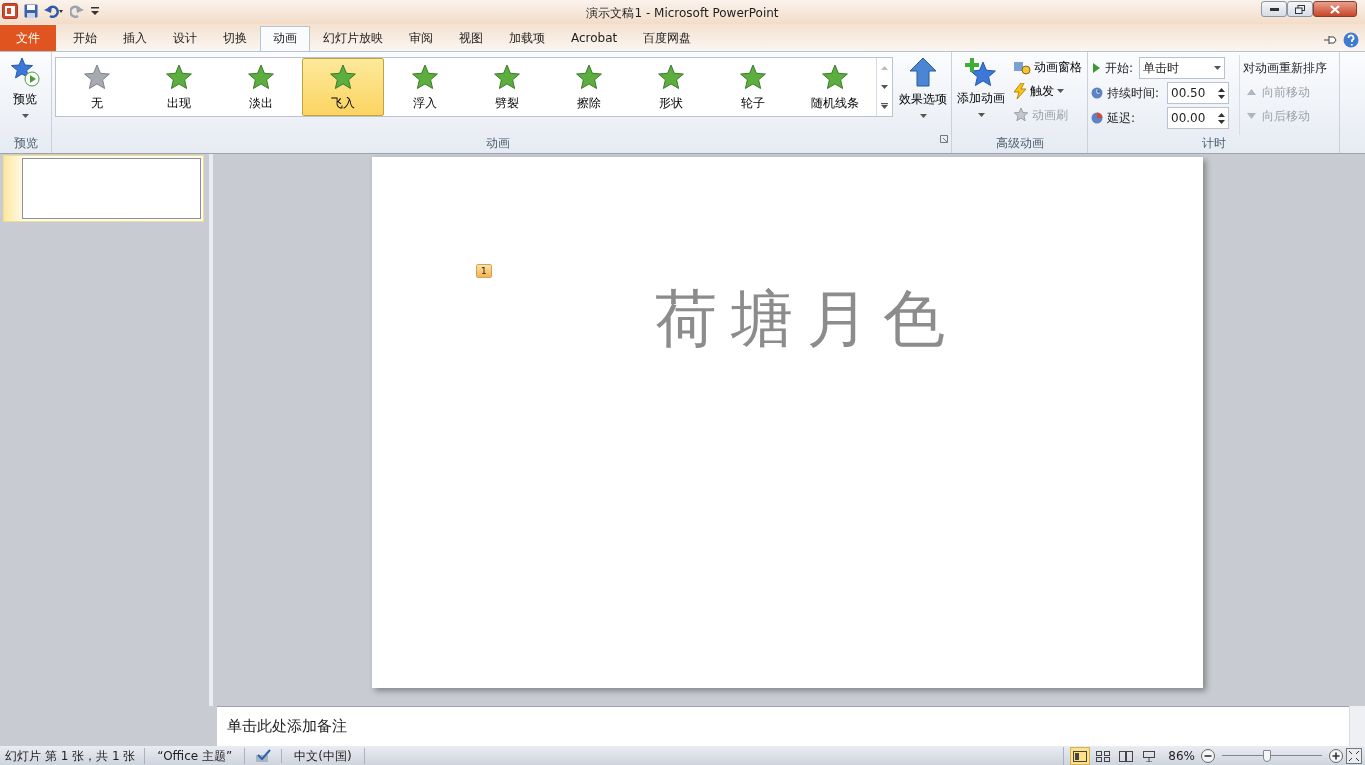 This screenshot has height=765, width=1365. What do you see at coordinates (594, 38) in the screenshot?
I see `ribbon-tab: Acrobat` at bounding box center [594, 38].